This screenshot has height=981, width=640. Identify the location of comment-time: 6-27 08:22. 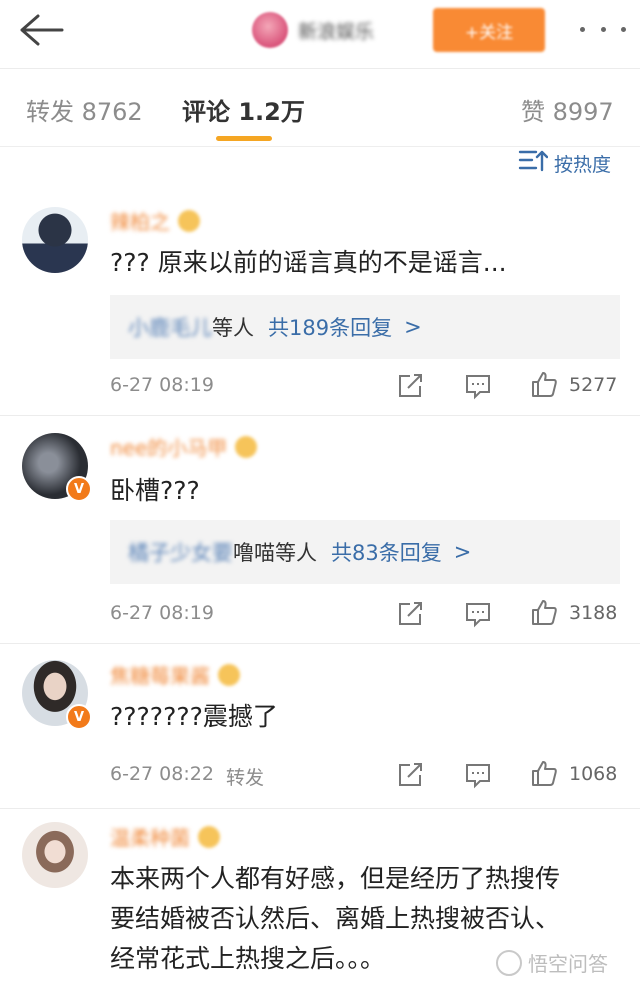
(162, 774).